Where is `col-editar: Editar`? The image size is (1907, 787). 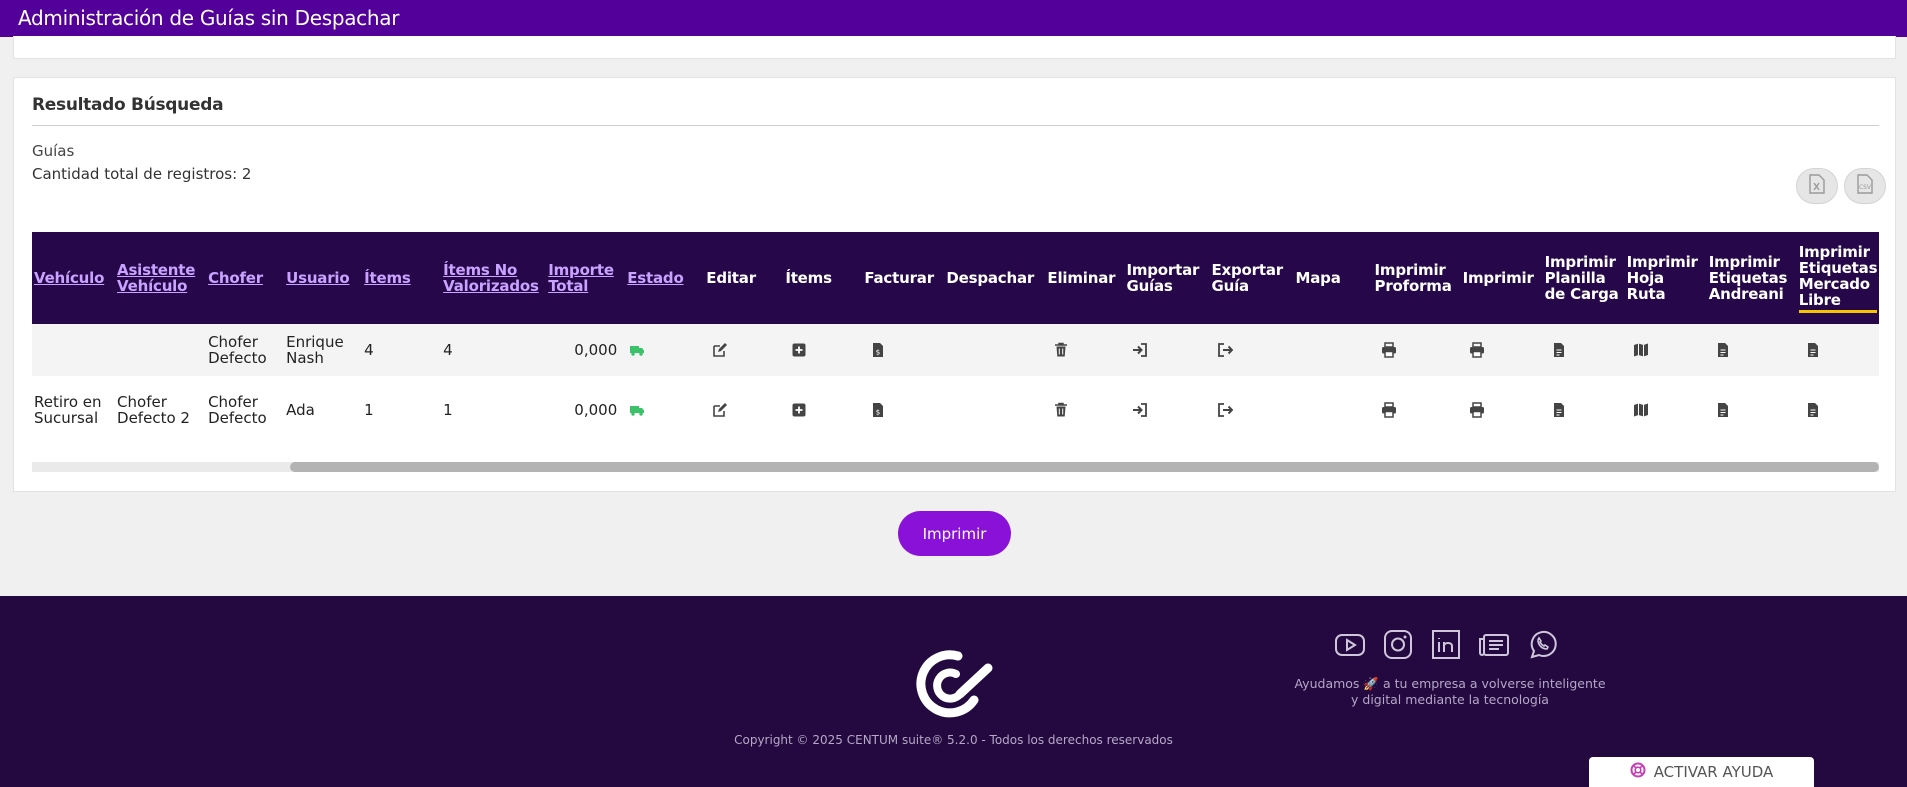 col-editar: Editar is located at coordinates (731, 278).